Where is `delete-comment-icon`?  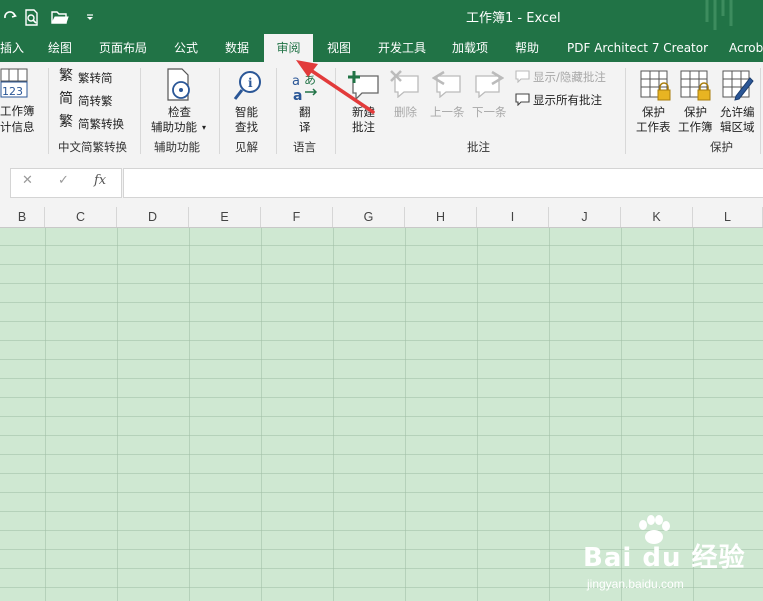 delete-comment-icon is located at coordinates (404, 84).